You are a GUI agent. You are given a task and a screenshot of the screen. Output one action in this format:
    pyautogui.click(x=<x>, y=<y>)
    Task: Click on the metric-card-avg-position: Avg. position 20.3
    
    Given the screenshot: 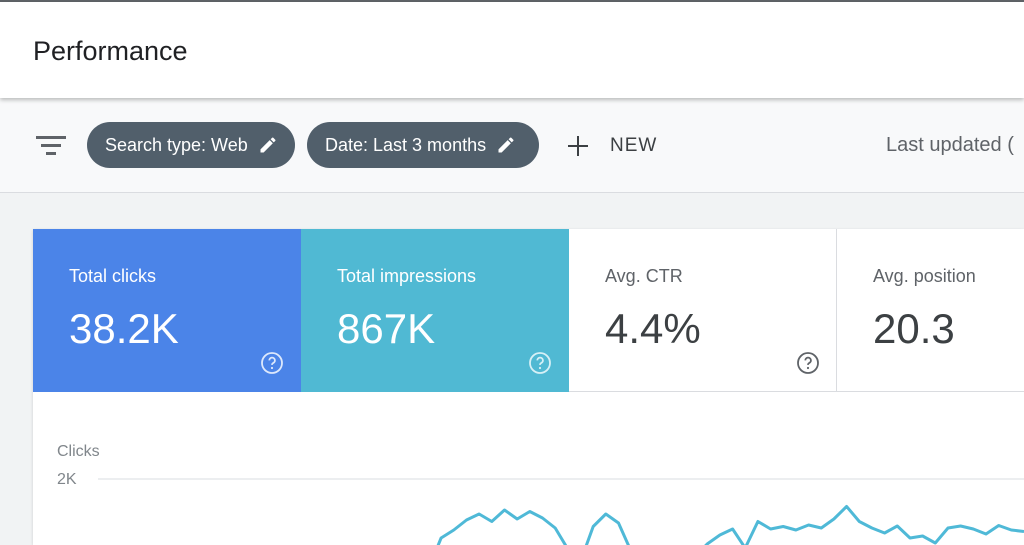 What is the action you would take?
    pyautogui.click(x=930, y=310)
    